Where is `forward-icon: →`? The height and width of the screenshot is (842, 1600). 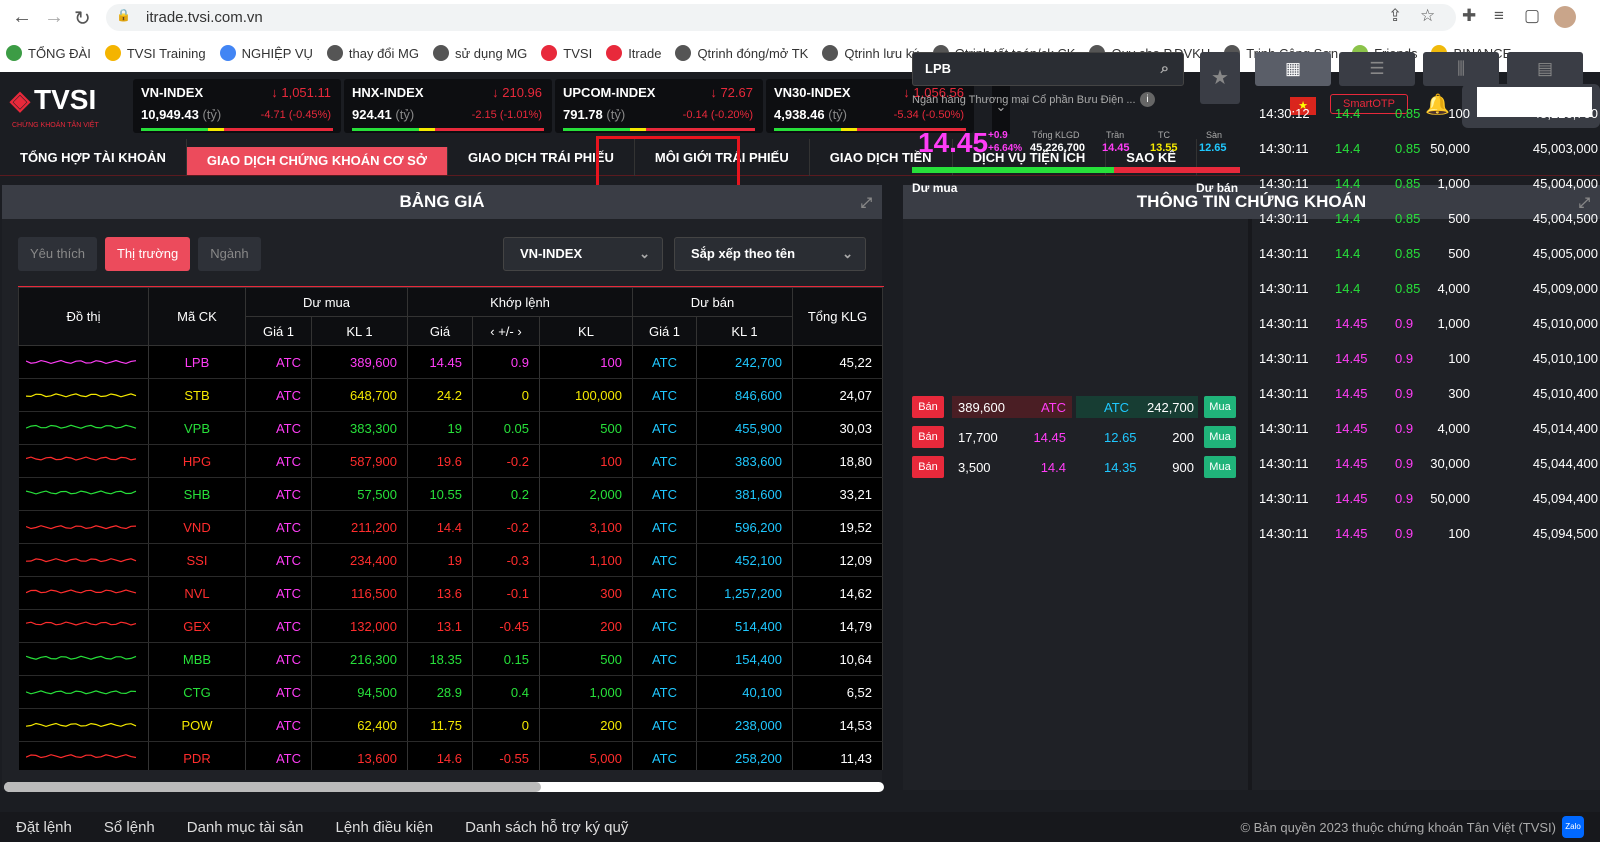 forward-icon: → is located at coordinates (54, 17).